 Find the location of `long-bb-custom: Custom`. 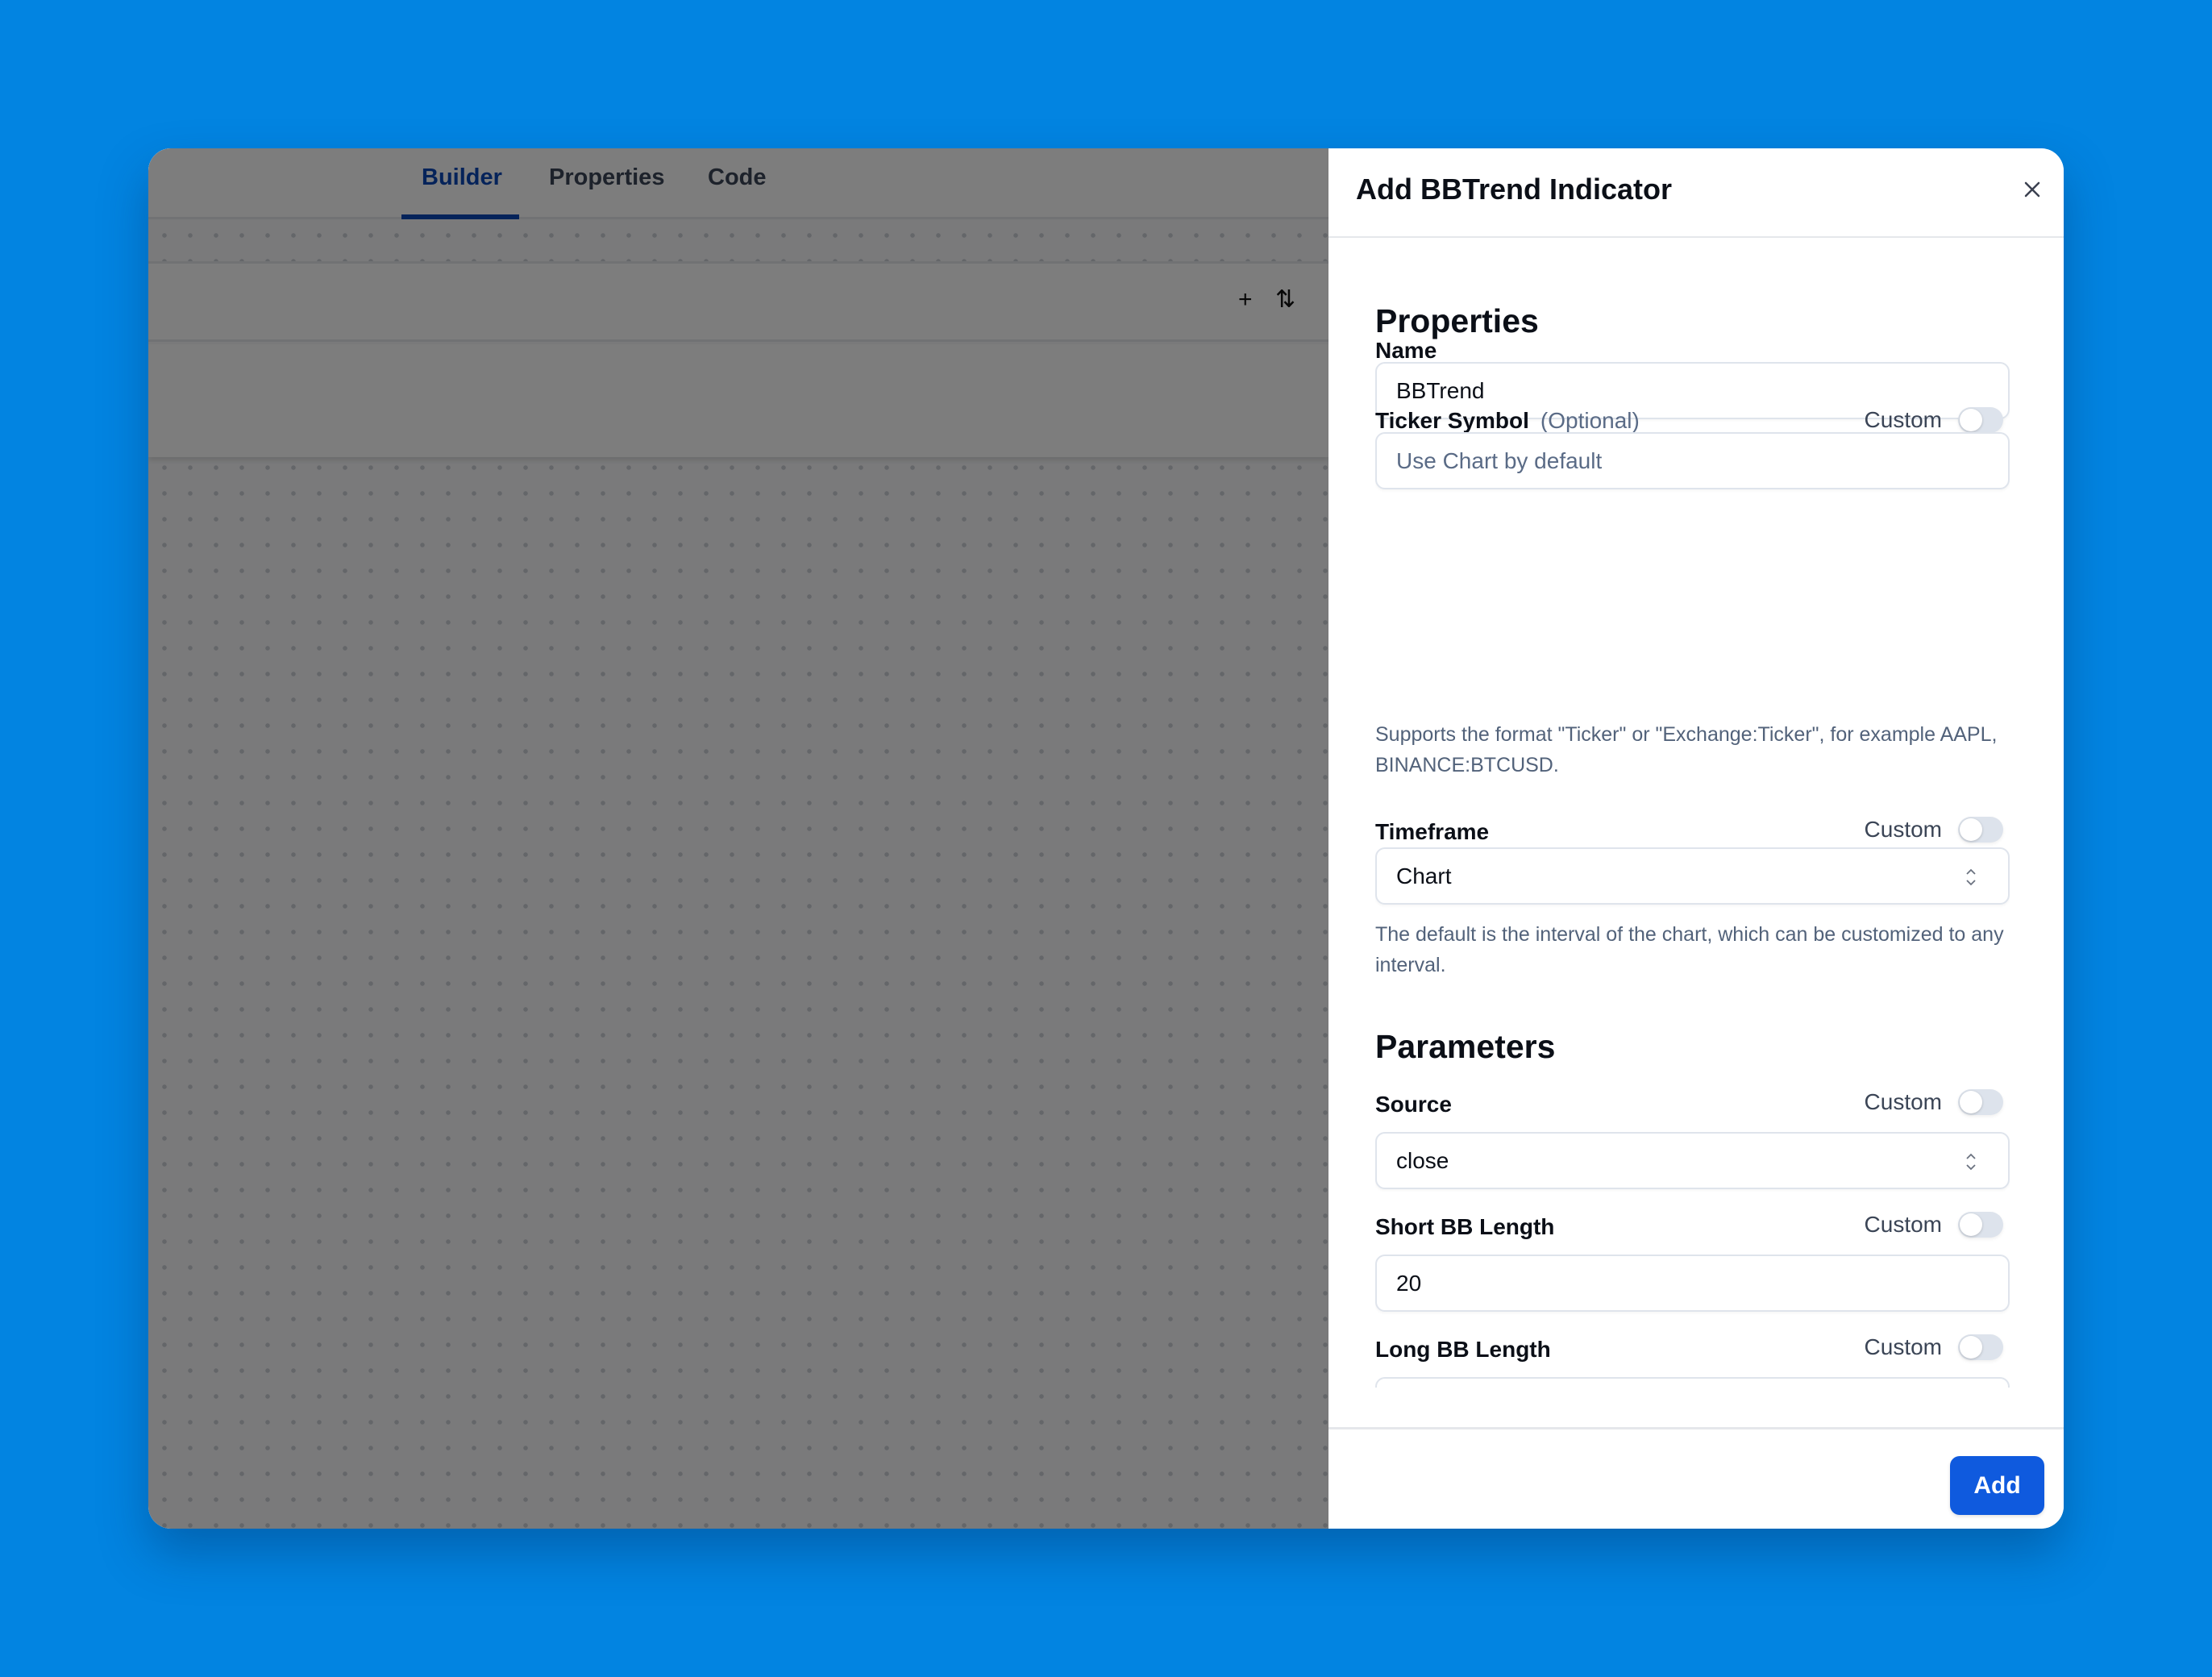

long-bb-custom: Custom is located at coordinates (1934, 1347).